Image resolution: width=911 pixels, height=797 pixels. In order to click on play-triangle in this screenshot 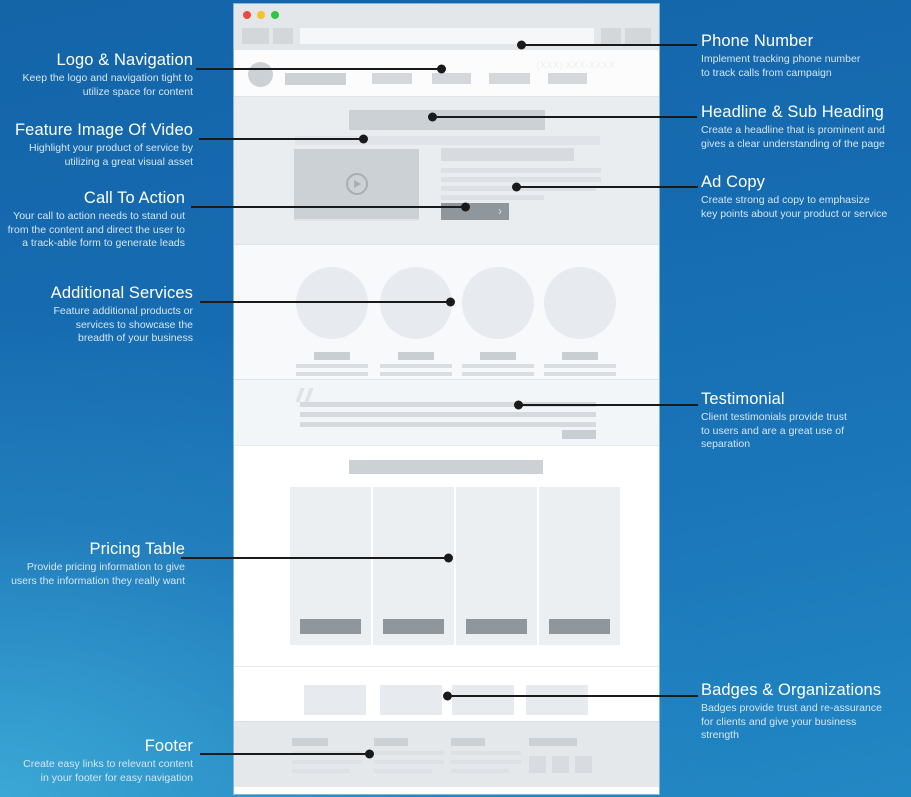, I will do `click(357, 184)`.